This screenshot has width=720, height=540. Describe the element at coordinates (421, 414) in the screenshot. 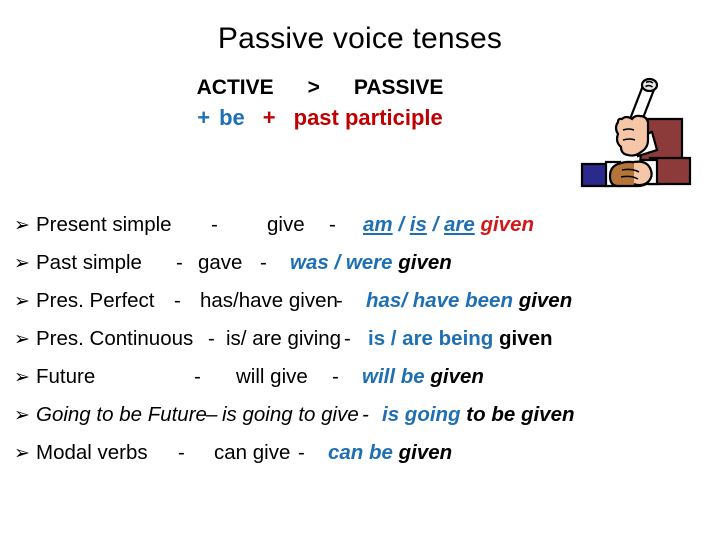

I see `passive-auxiliary: is going` at that location.